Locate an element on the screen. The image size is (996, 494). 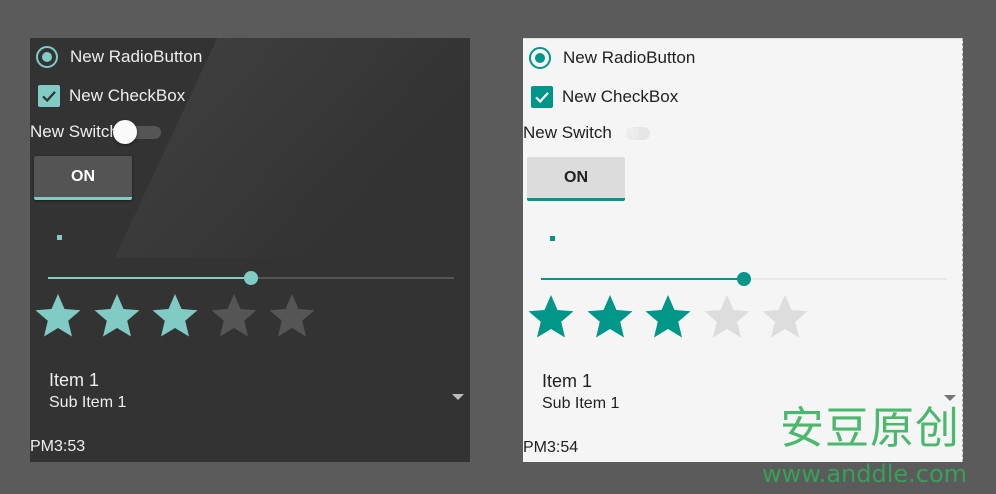
watermark: 安豆原创 www.anddle.com is located at coordinates (864, 446).